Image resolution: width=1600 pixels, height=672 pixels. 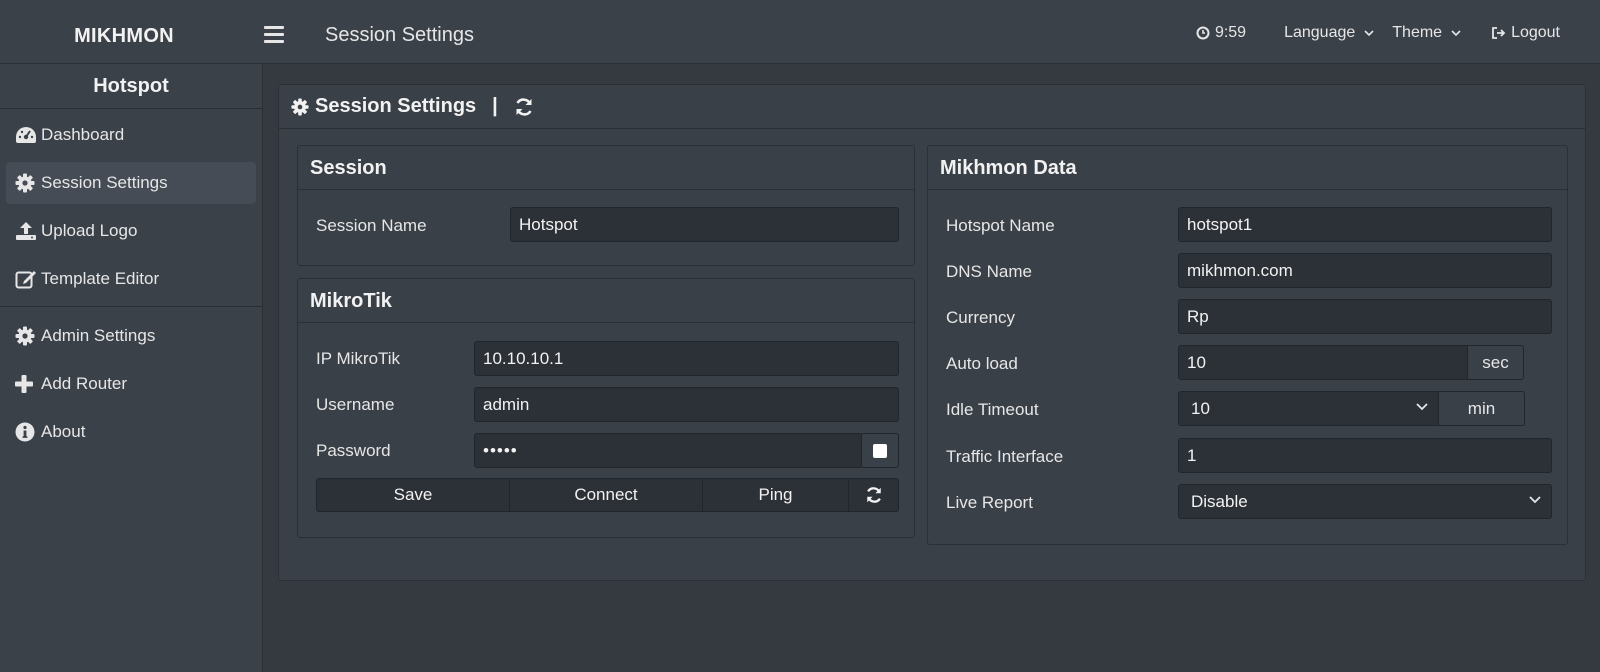 What do you see at coordinates (98, 335) in the screenshot?
I see `sidebar-item-label: Admin Settings` at bounding box center [98, 335].